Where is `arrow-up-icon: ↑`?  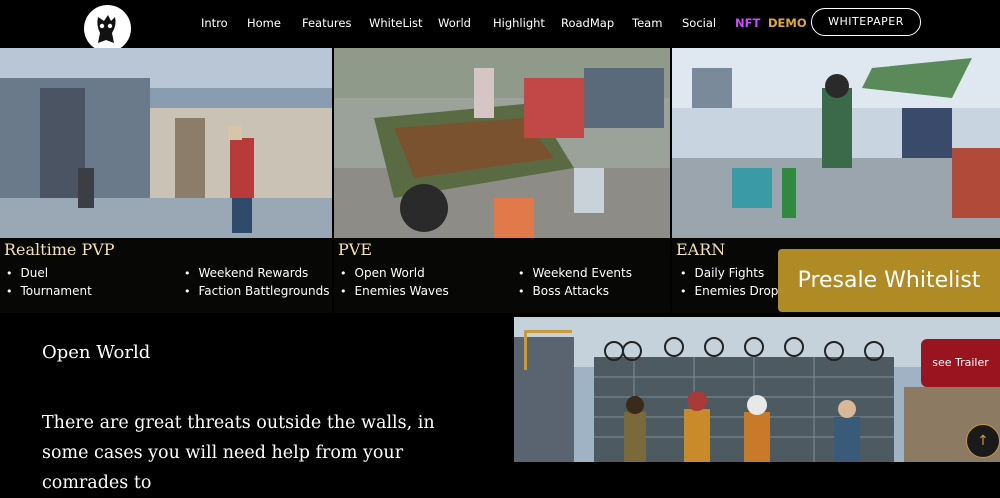 arrow-up-icon: ↑ is located at coordinates (983, 441).